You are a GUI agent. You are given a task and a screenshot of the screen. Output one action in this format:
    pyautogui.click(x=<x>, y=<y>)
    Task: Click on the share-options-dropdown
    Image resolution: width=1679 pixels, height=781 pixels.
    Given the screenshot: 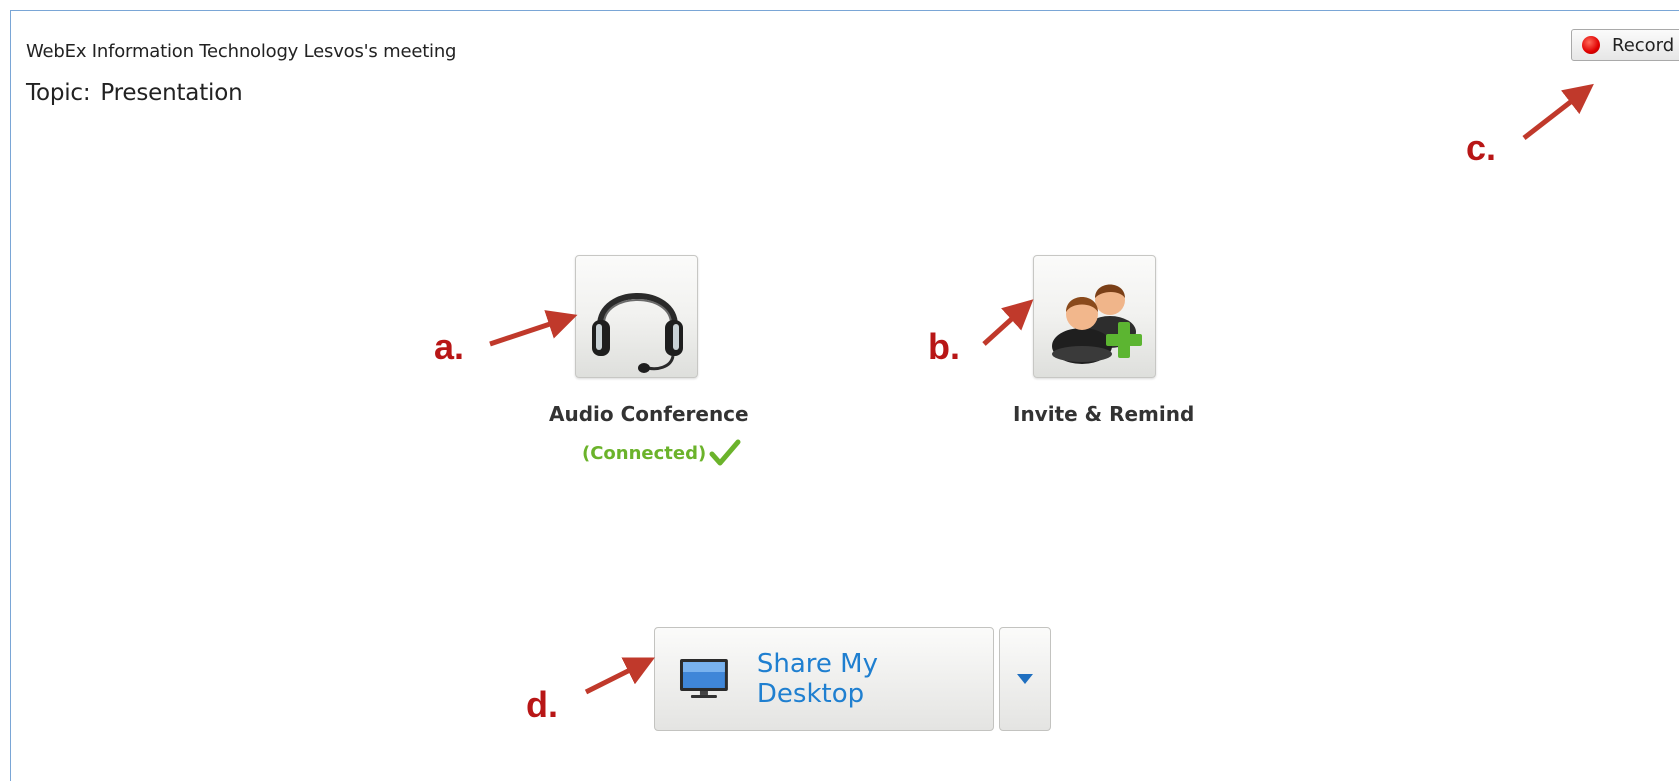 What is the action you would take?
    pyautogui.click(x=1025, y=679)
    